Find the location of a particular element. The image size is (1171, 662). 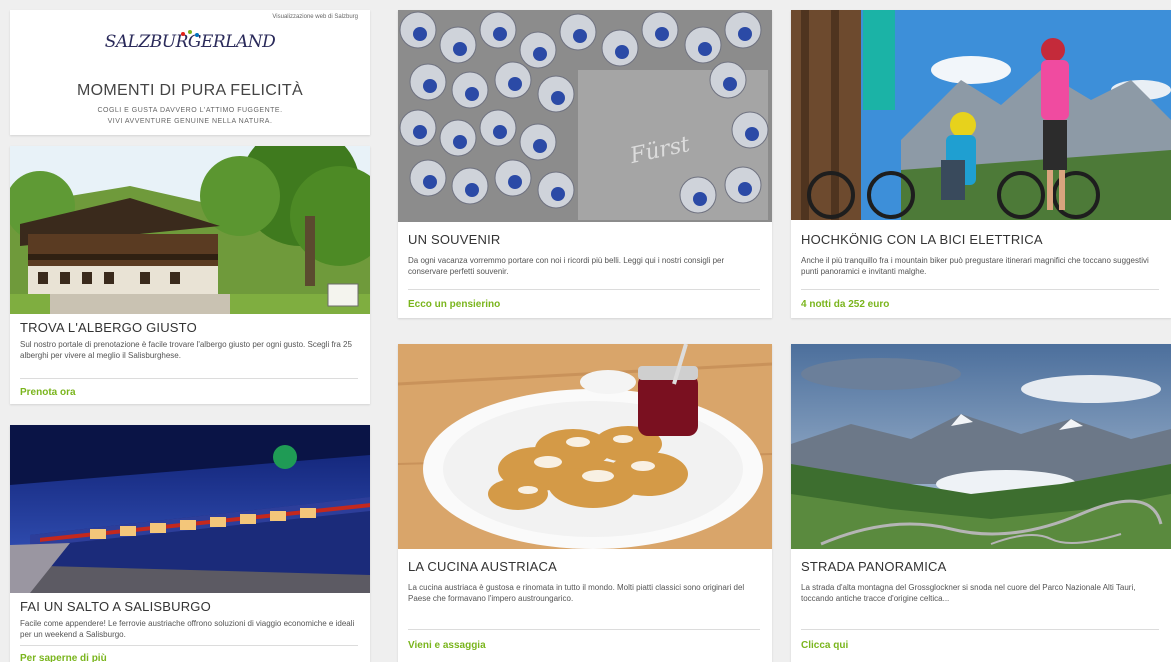

alpine-road-illustration is located at coordinates (981, 446).